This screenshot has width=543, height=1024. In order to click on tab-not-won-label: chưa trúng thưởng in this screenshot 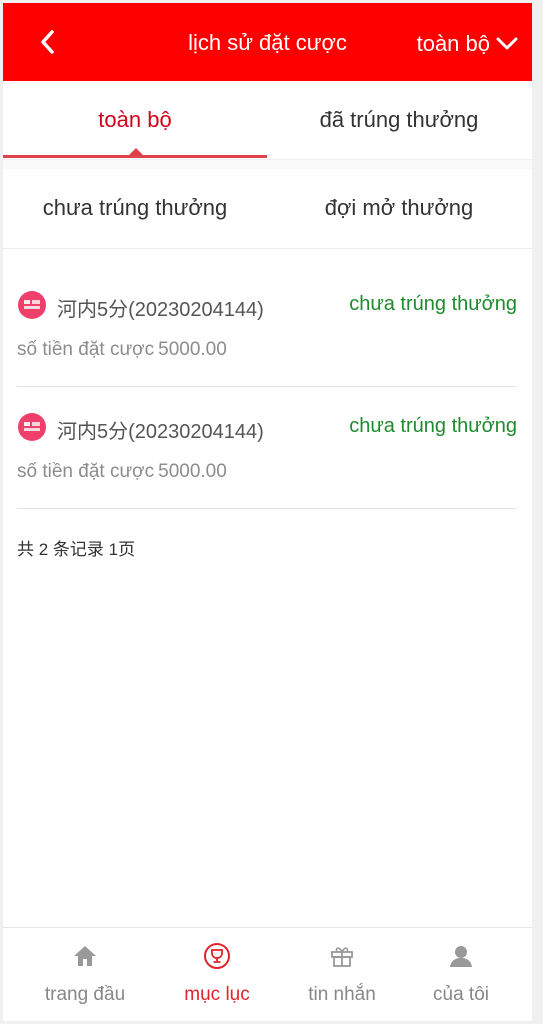, I will do `click(135, 207)`.